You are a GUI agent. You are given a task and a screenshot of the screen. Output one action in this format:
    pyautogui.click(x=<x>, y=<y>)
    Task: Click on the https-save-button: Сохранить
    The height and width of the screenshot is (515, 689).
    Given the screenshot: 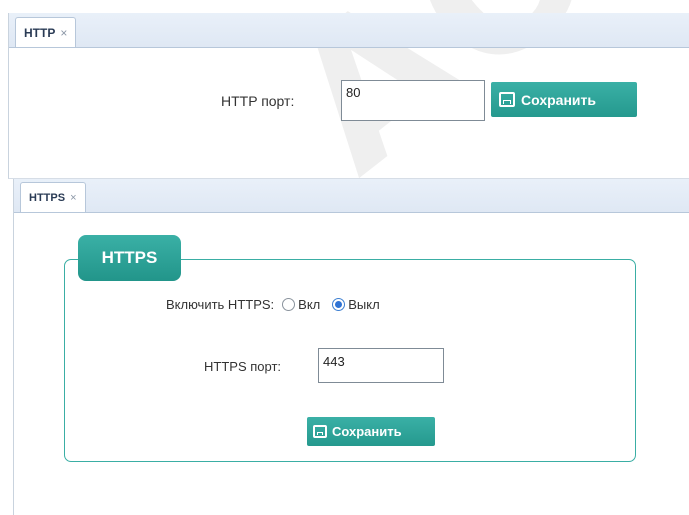 What is the action you would take?
    pyautogui.click(x=371, y=431)
    